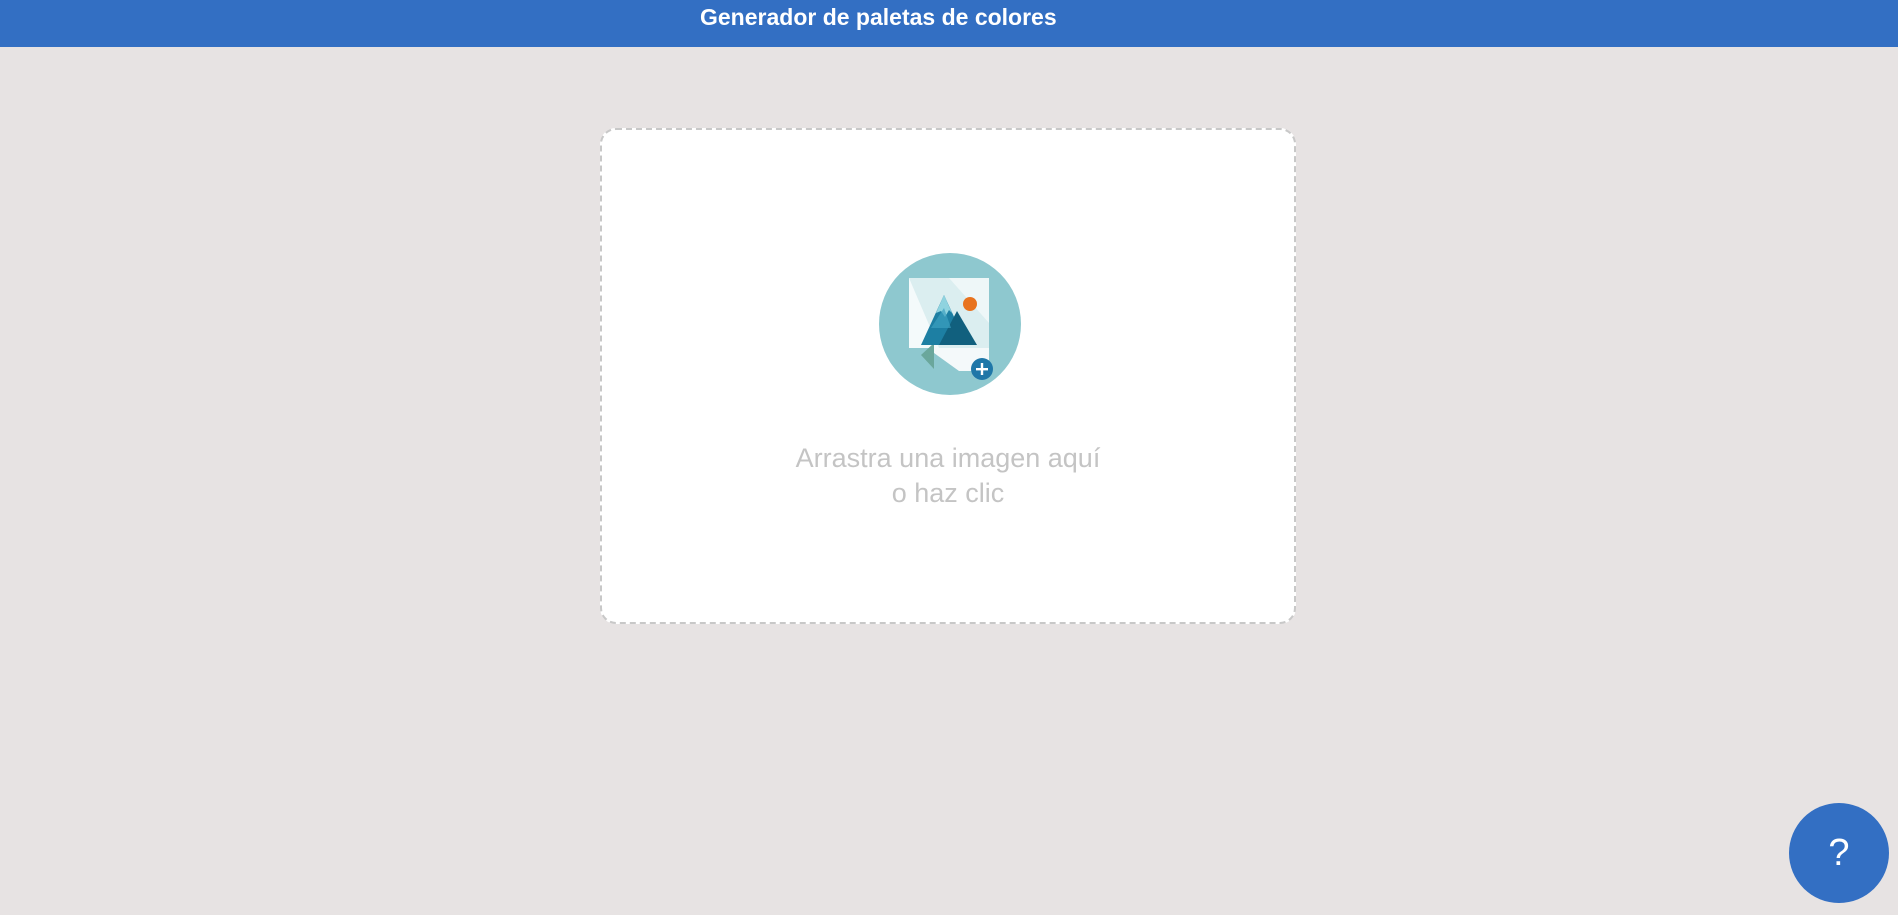  Describe the element at coordinates (950, 324) in the screenshot. I see `image-upload-icon` at that location.